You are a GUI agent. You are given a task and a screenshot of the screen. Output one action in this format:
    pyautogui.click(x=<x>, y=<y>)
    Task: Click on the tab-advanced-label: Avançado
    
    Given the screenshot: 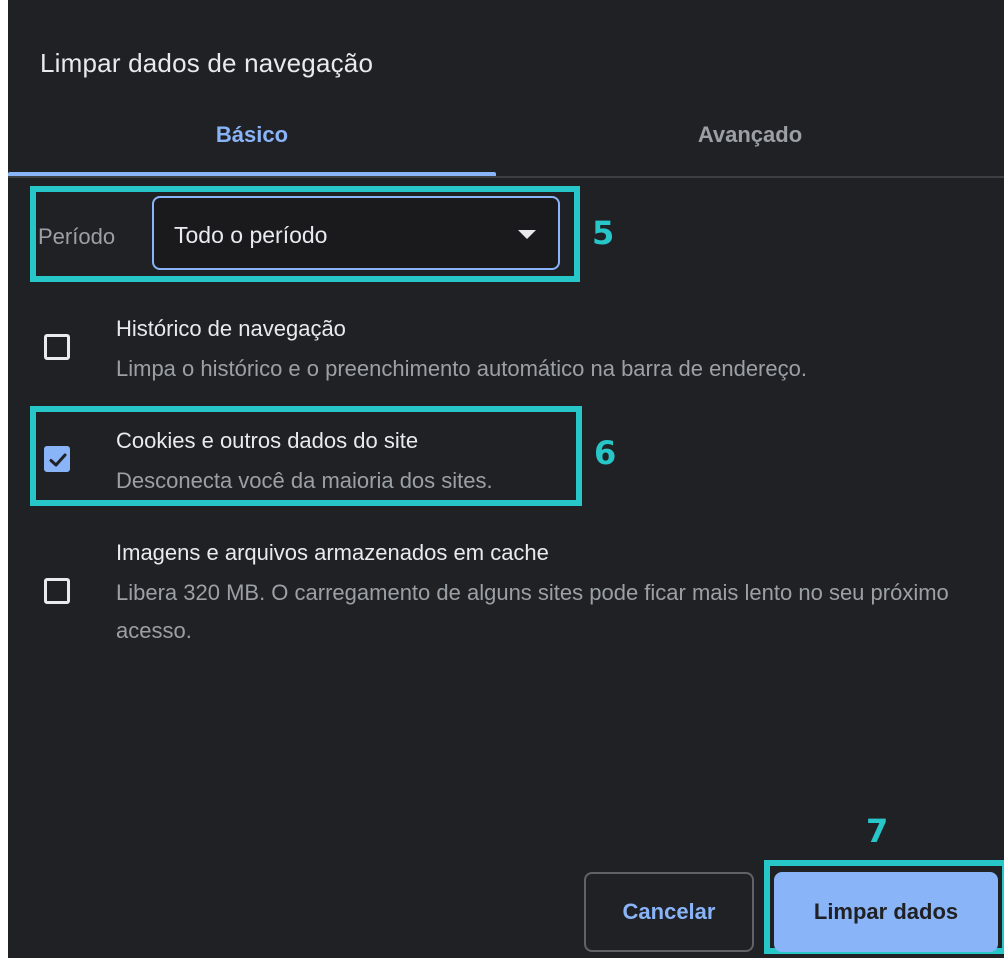 What is the action you would take?
    pyautogui.click(x=750, y=134)
    